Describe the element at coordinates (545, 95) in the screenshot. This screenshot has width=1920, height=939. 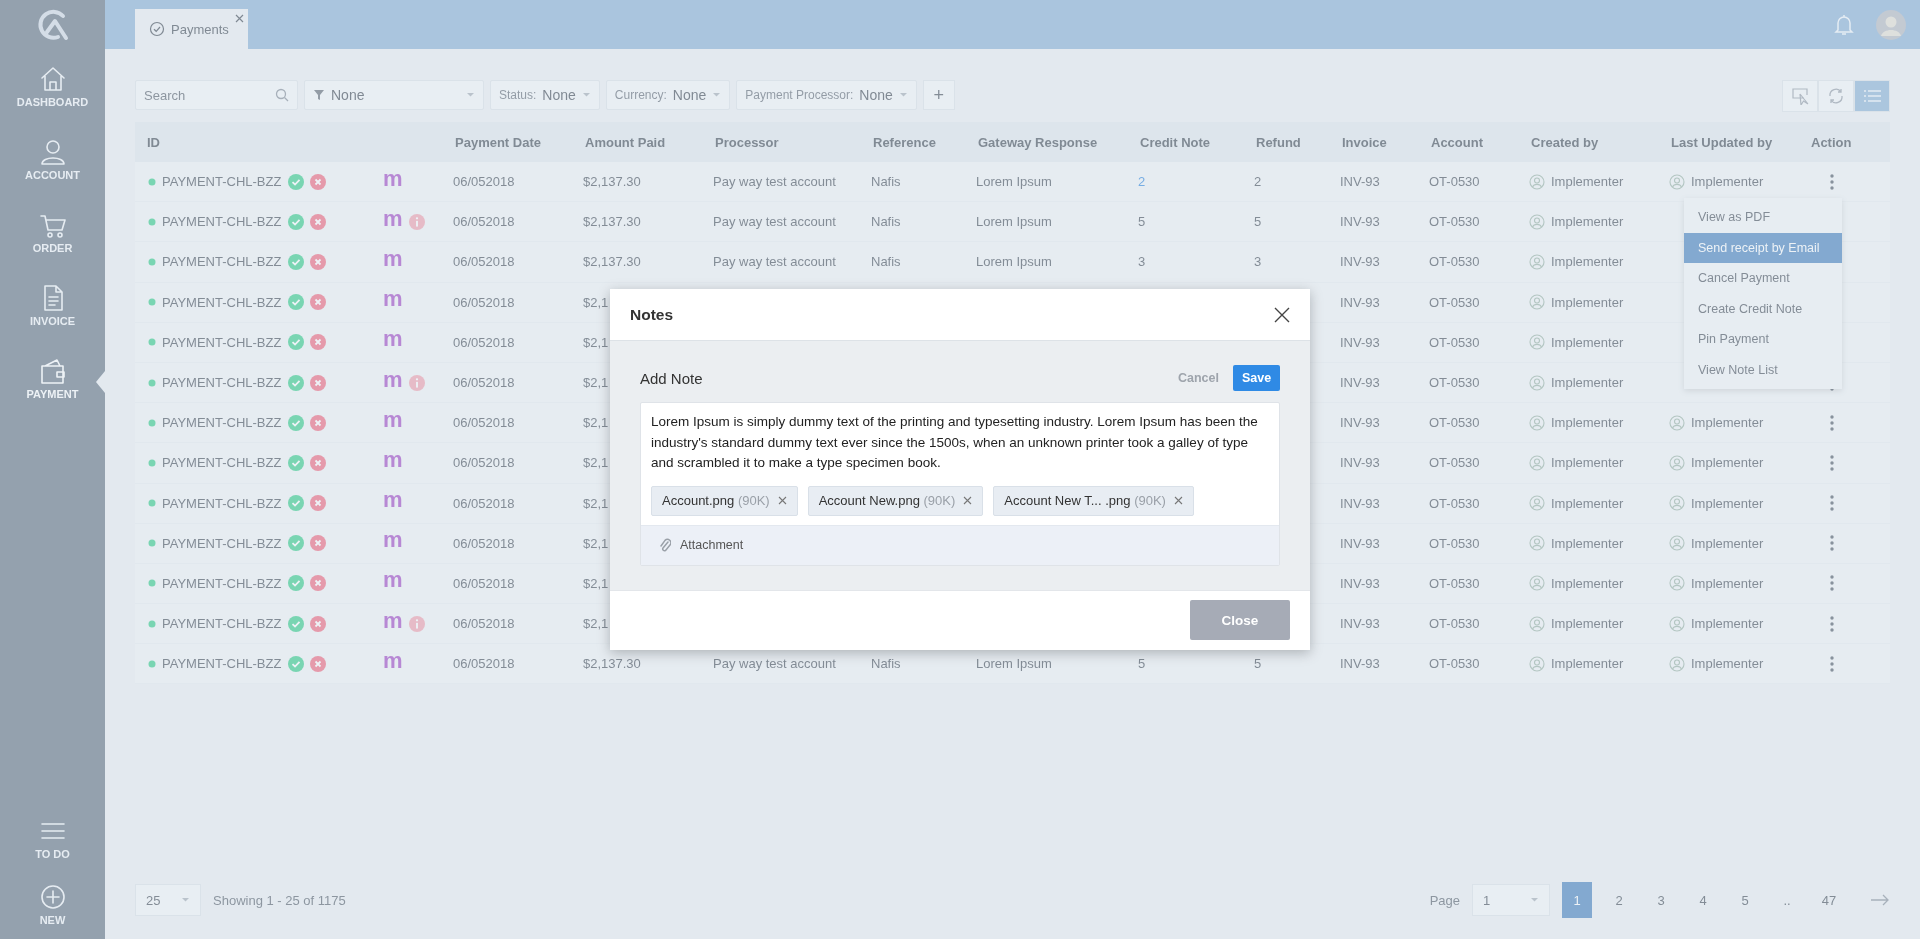
I see `filter-dropdown: Status: None` at that location.